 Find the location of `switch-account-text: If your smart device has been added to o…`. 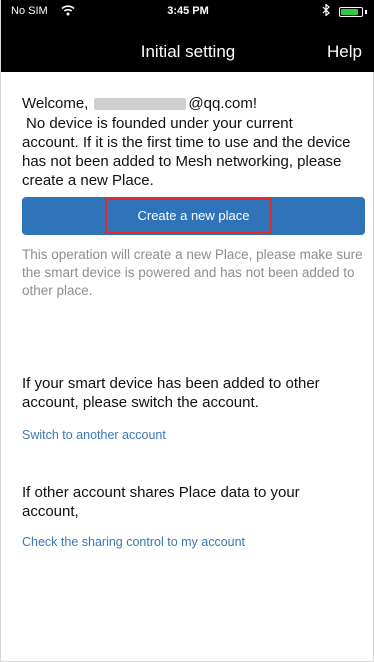

switch-account-text: If your smart device has been added to o… is located at coordinates (171, 393).